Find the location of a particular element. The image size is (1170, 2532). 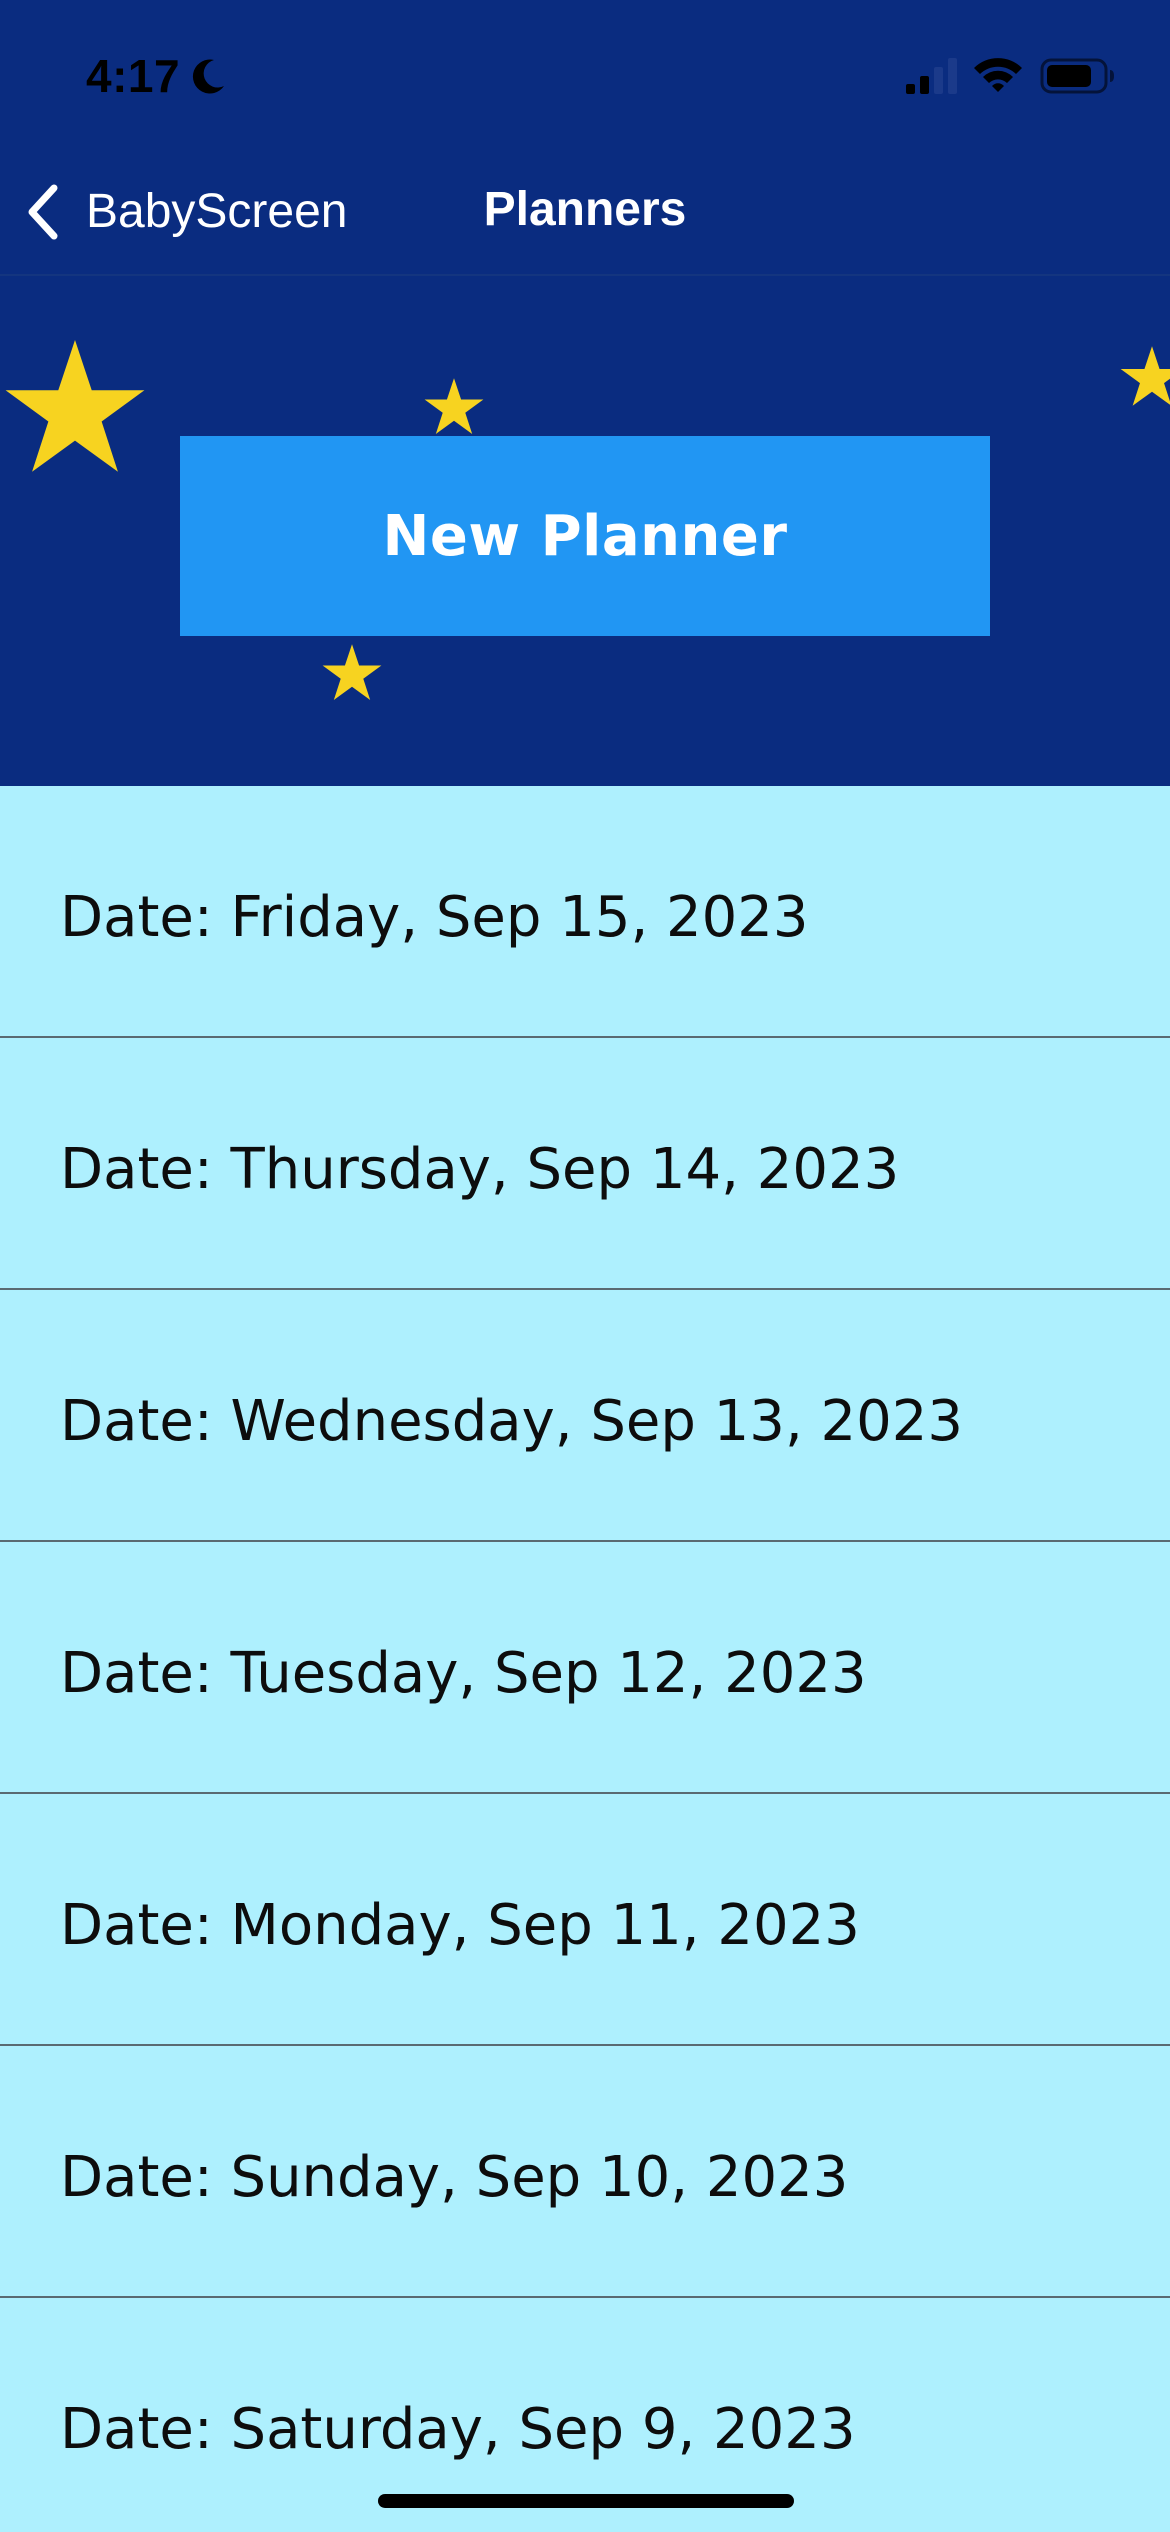

home-indicator is located at coordinates (586, 2501).